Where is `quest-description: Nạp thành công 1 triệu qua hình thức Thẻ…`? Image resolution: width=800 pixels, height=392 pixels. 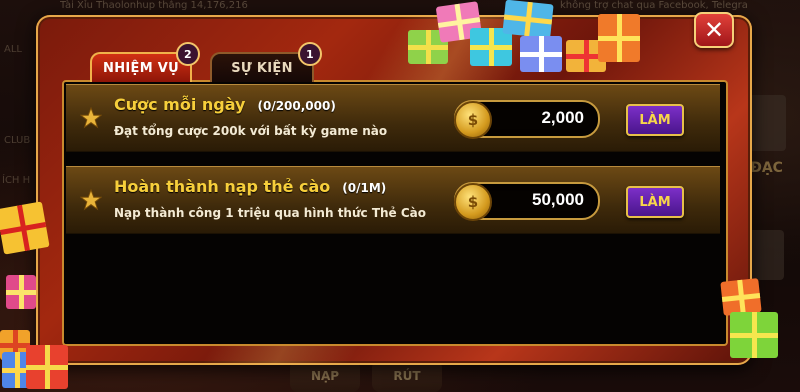 quest-description: Nạp thành công 1 triệu qua hình thức Thẻ… is located at coordinates (270, 213).